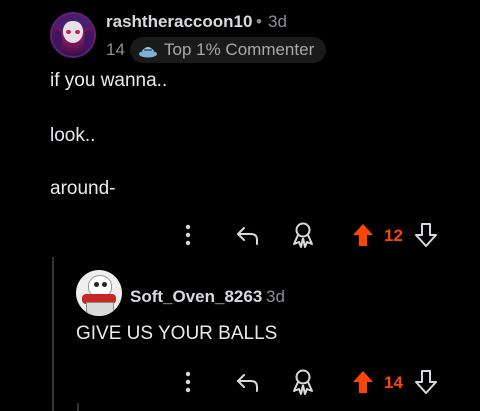 Image resolution: width=480 pixels, height=411 pixels. What do you see at coordinates (109, 80) in the screenshot?
I see `comment-body-line-1: if you wanna..` at bounding box center [109, 80].